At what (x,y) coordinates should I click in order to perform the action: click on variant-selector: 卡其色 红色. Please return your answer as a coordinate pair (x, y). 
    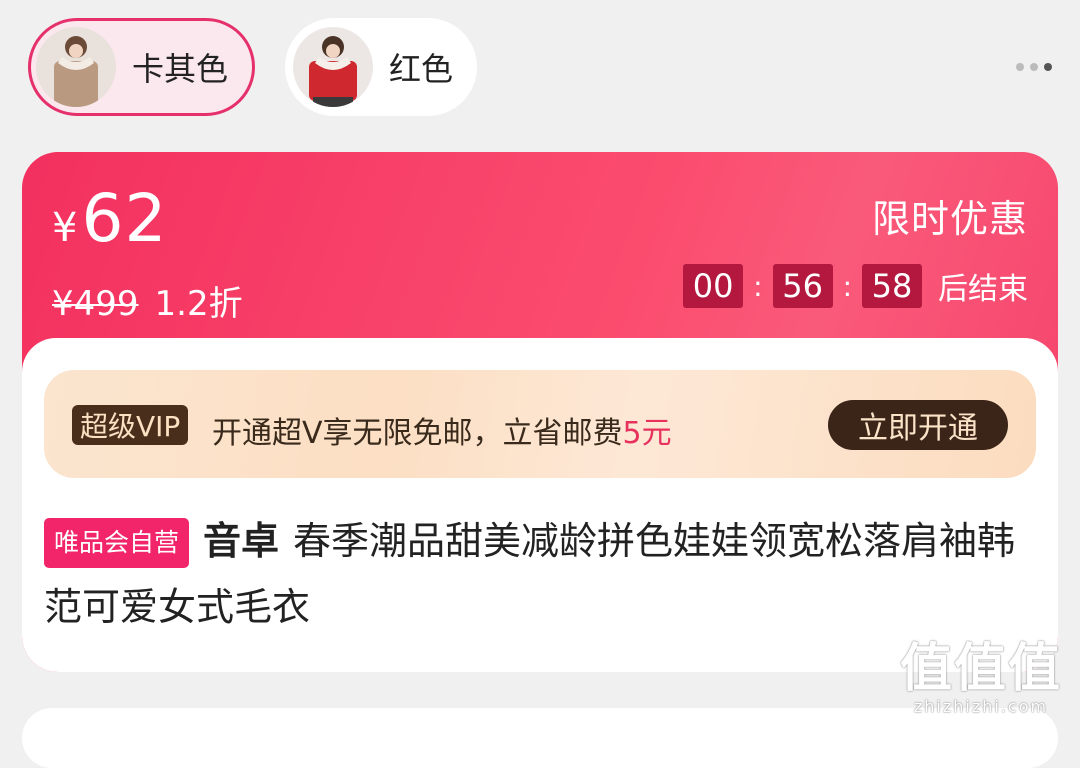
    Looking at the image, I should click on (253, 67).